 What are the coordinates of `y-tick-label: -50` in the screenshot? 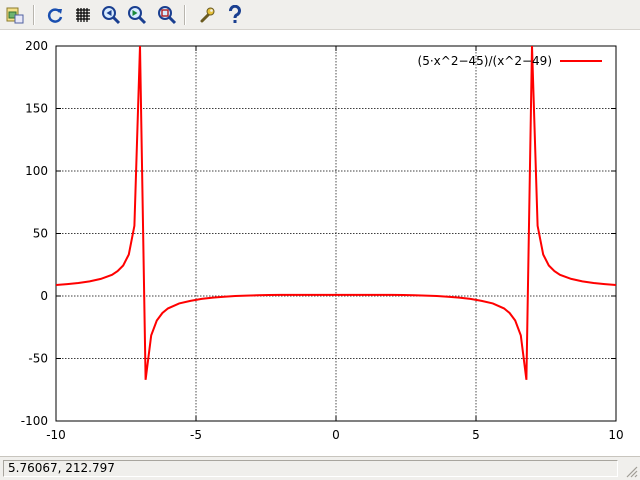 It's located at (38, 359).